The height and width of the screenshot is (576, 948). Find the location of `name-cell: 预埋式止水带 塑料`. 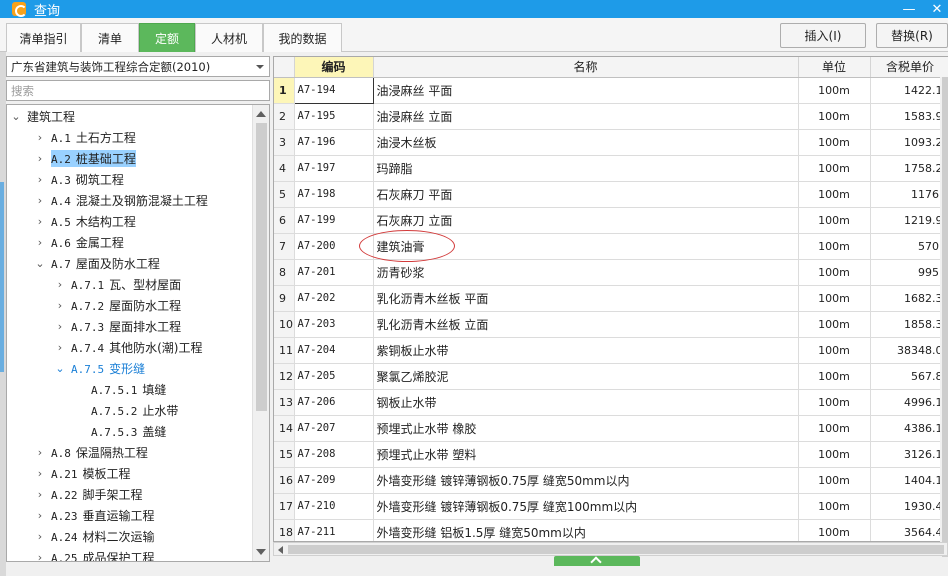

name-cell: 预埋式止水带 塑料 is located at coordinates (586, 454).